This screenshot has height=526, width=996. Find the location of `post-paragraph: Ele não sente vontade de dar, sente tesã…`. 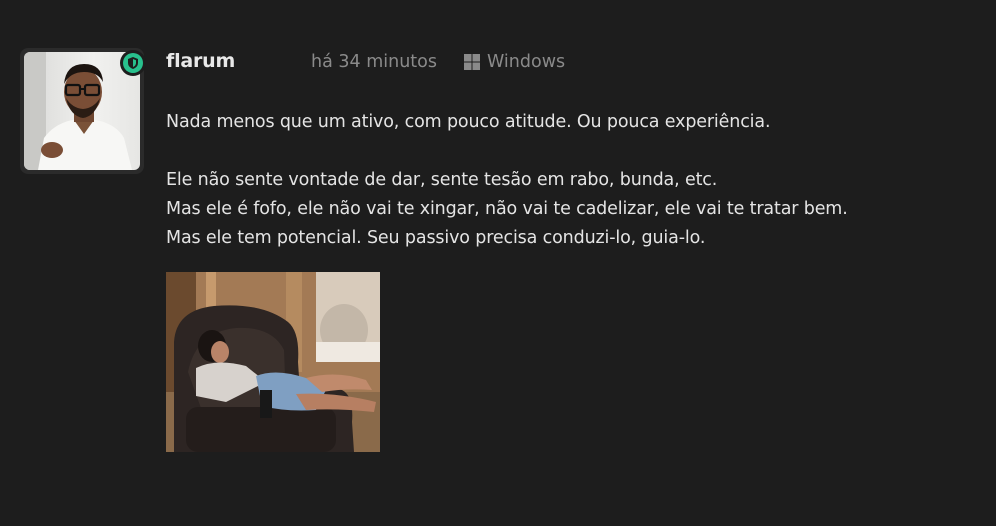

post-paragraph: Ele não sente vontade de dar, sente tesã… is located at coordinates (507, 209).